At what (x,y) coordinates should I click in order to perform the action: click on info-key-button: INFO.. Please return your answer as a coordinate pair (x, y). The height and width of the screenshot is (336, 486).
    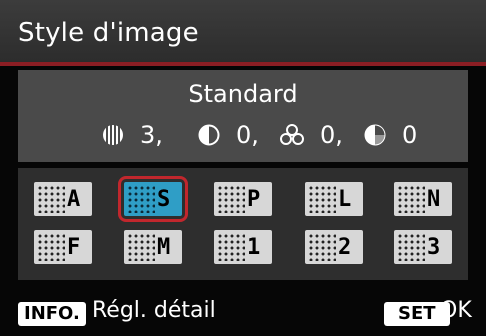
    Looking at the image, I should click on (52, 314).